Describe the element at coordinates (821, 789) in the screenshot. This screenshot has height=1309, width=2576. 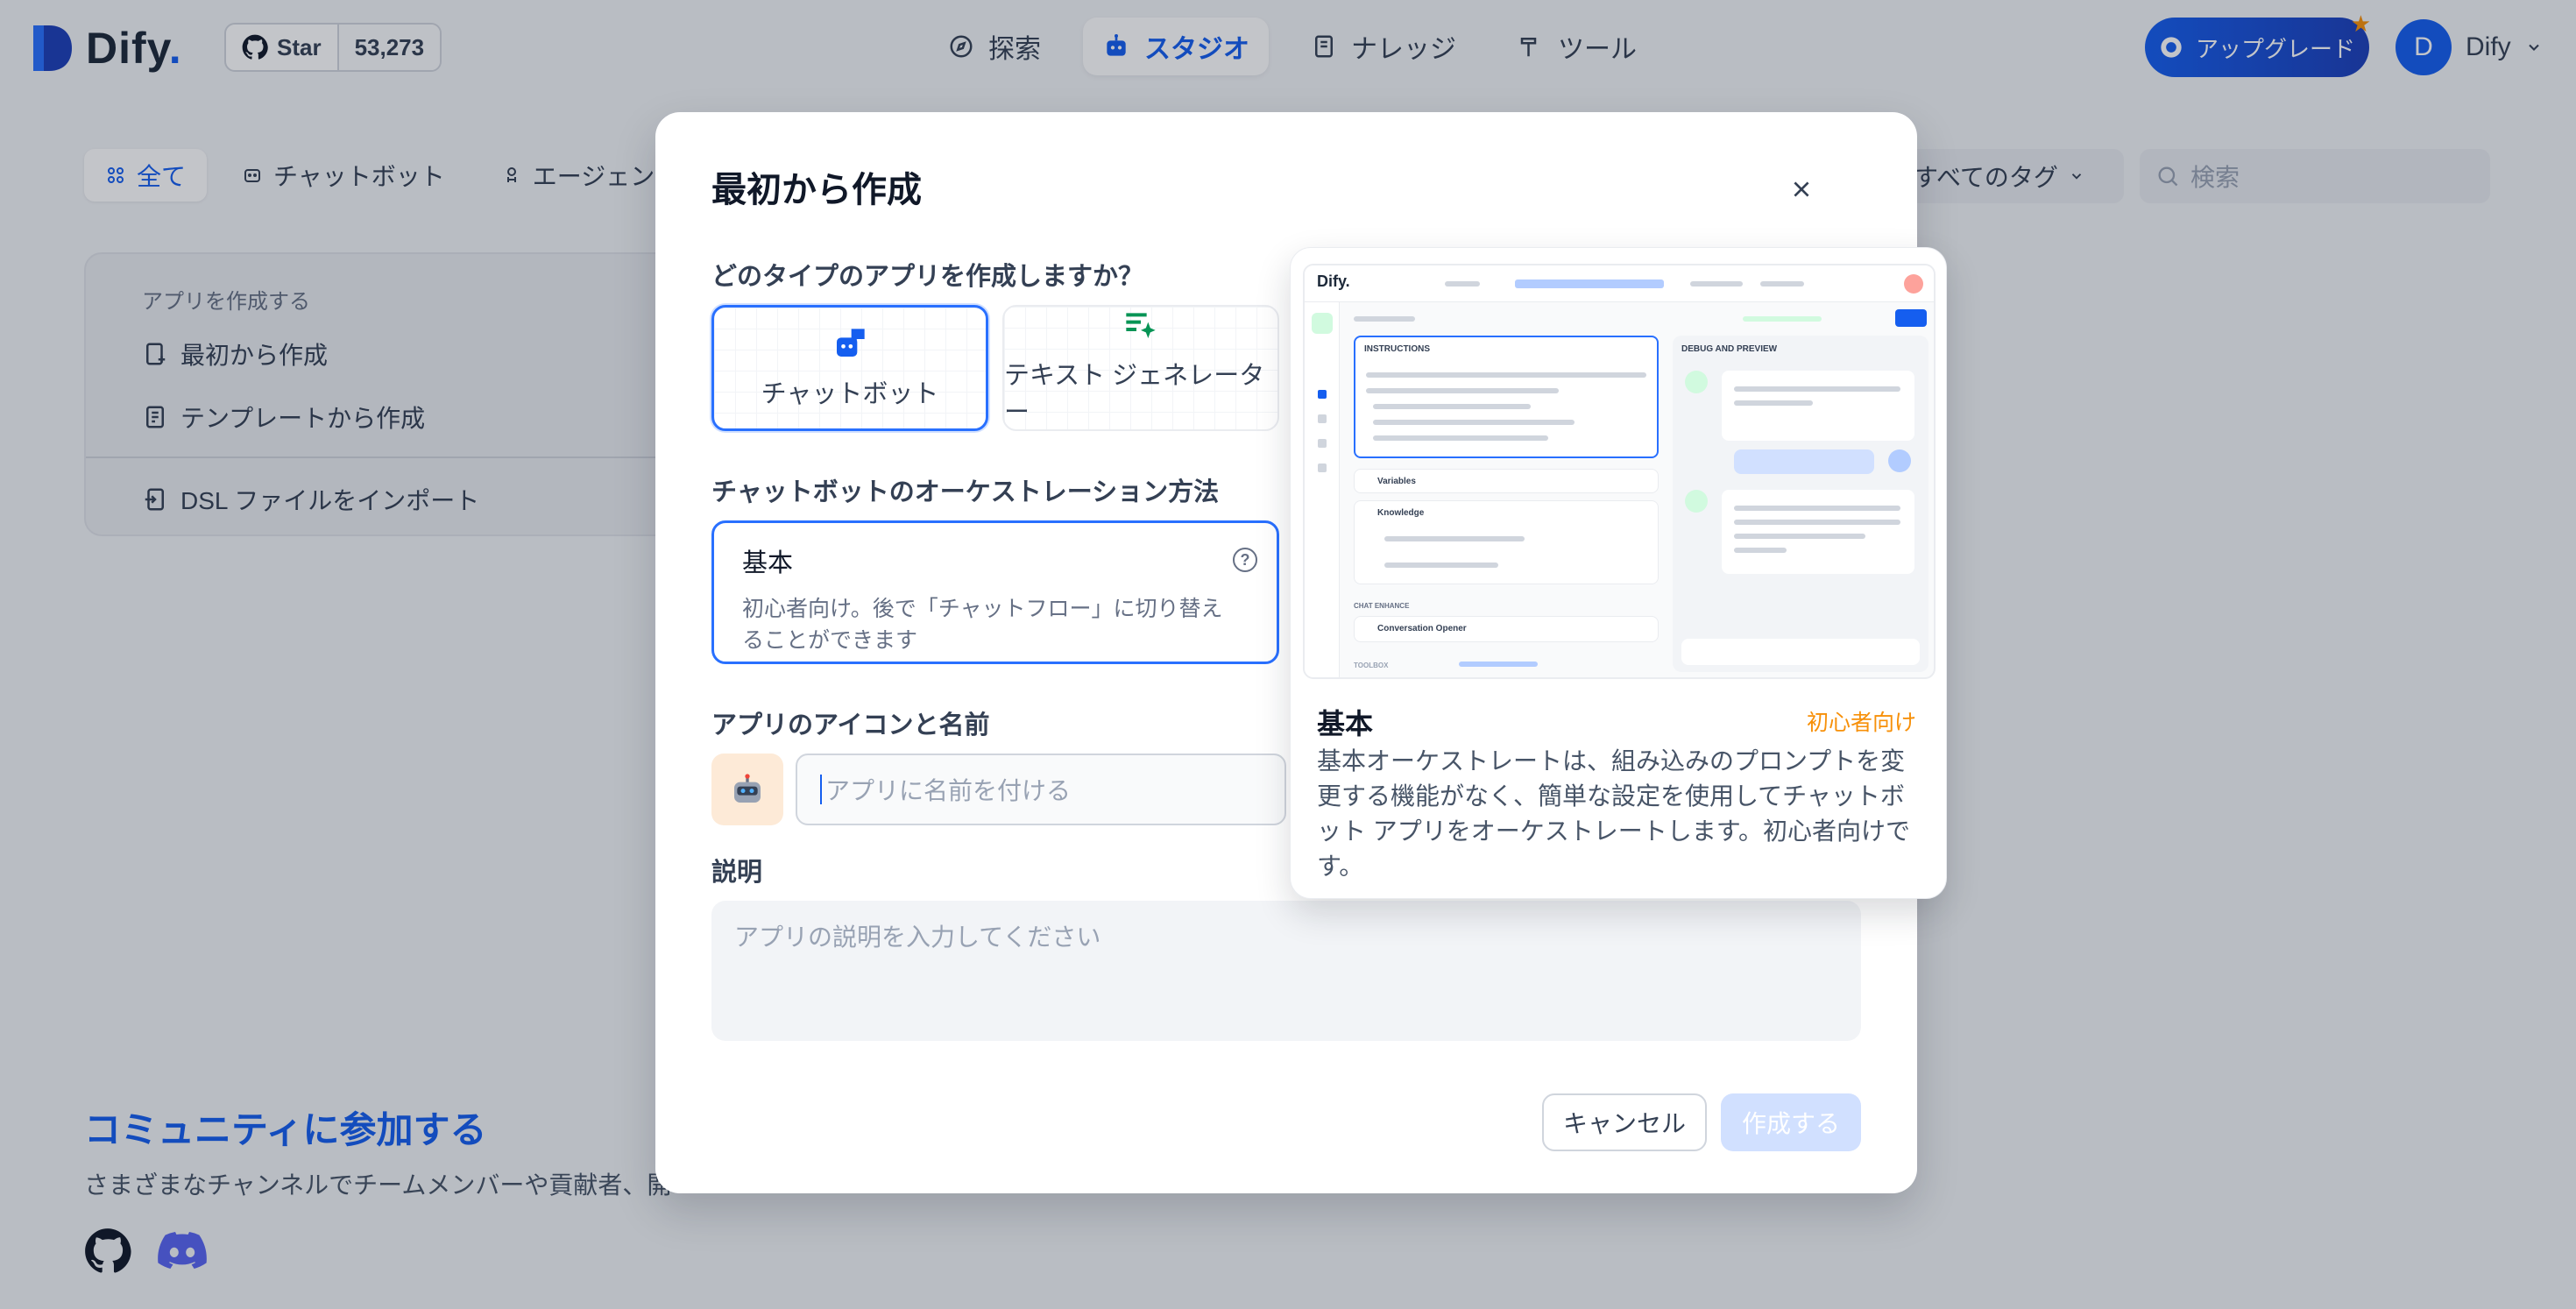
I see `text-caret` at that location.